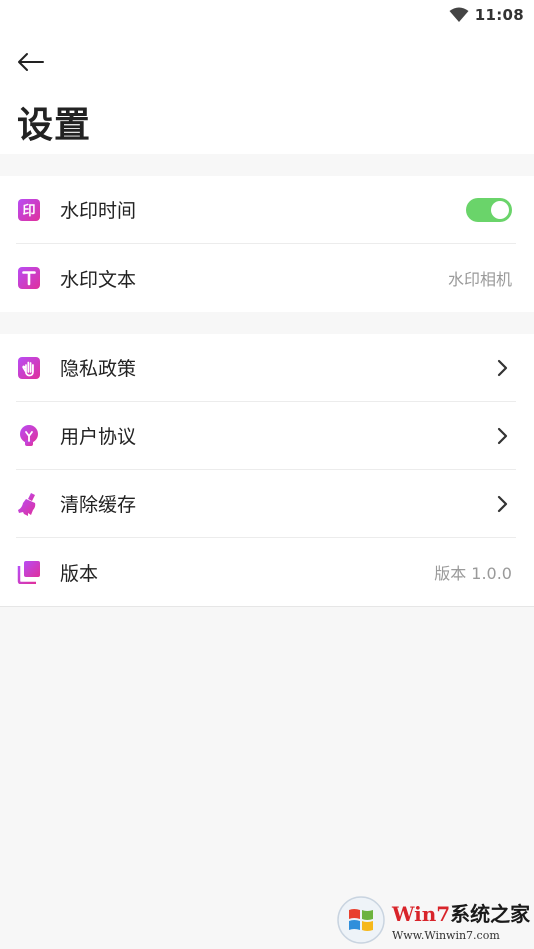 This screenshot has height=949, width=534. Describe the element at coordinates (500, 209) in the screenshot. I see `toggle-knob` at that location.